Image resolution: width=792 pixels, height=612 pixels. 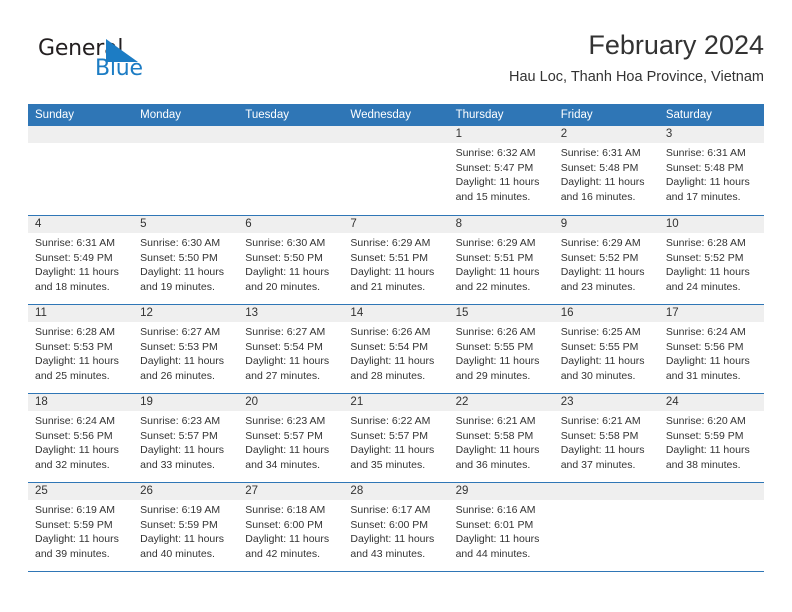 I want to click on day-detail-line: and 44 minutes., so click(x=493, y=553).